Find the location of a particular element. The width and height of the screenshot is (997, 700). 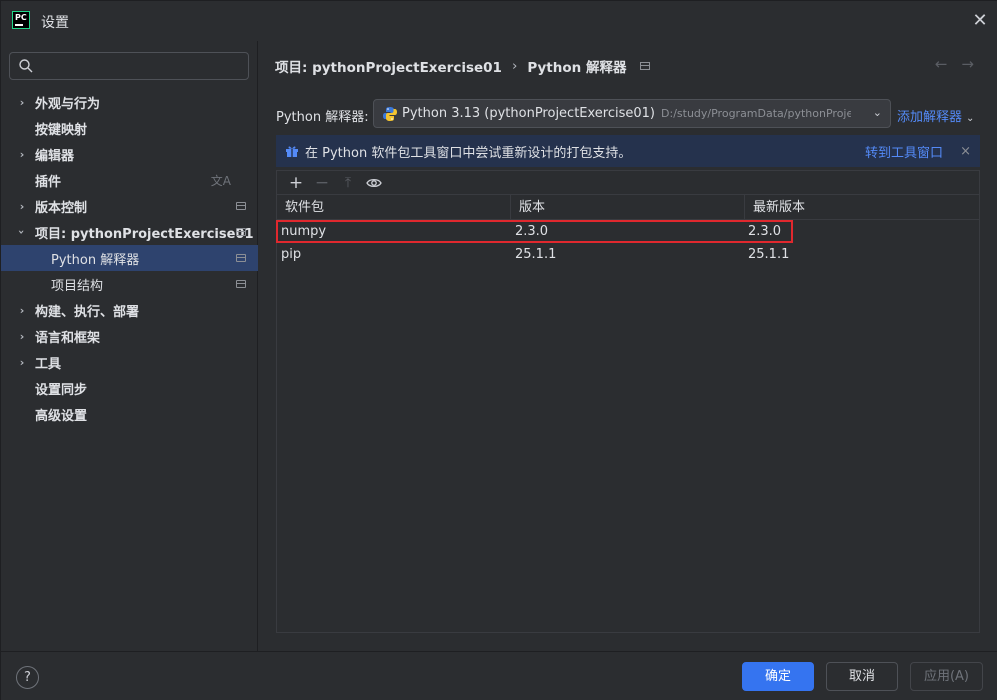

back-arrow-icon: ← is located at coordinates (948, 64).